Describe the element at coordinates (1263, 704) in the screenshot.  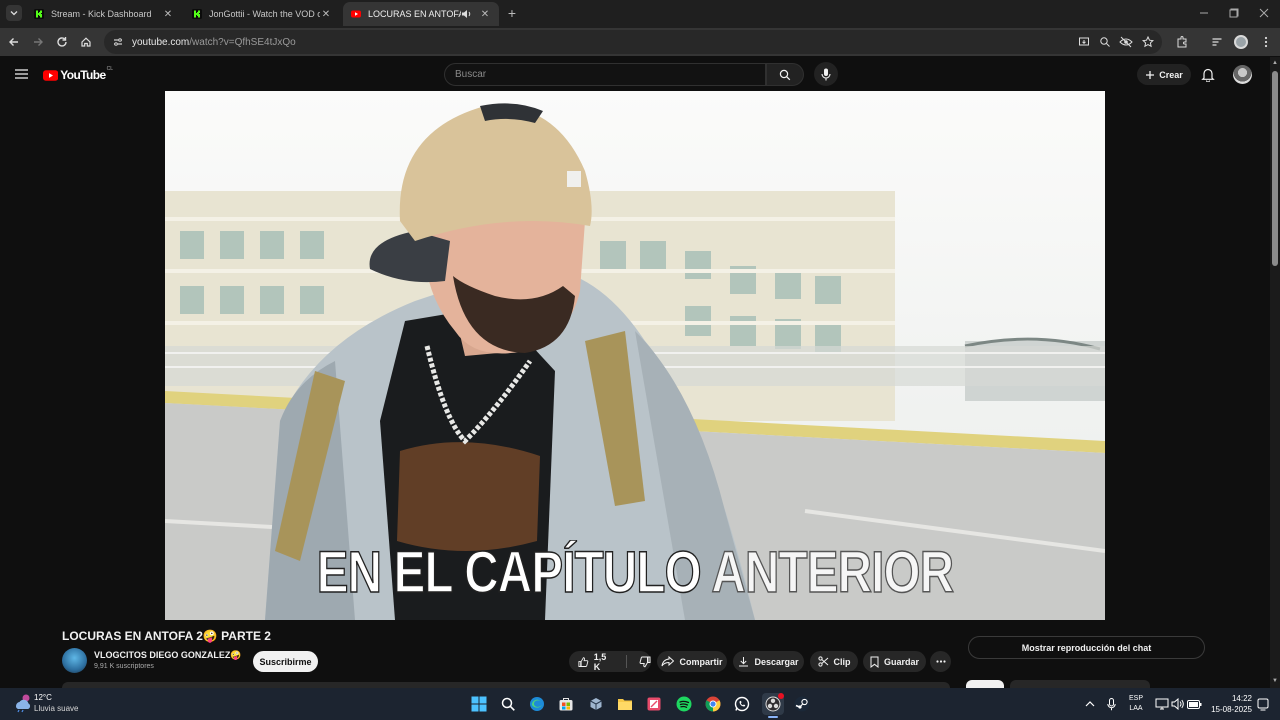
I see `notification-center-button` at that location.